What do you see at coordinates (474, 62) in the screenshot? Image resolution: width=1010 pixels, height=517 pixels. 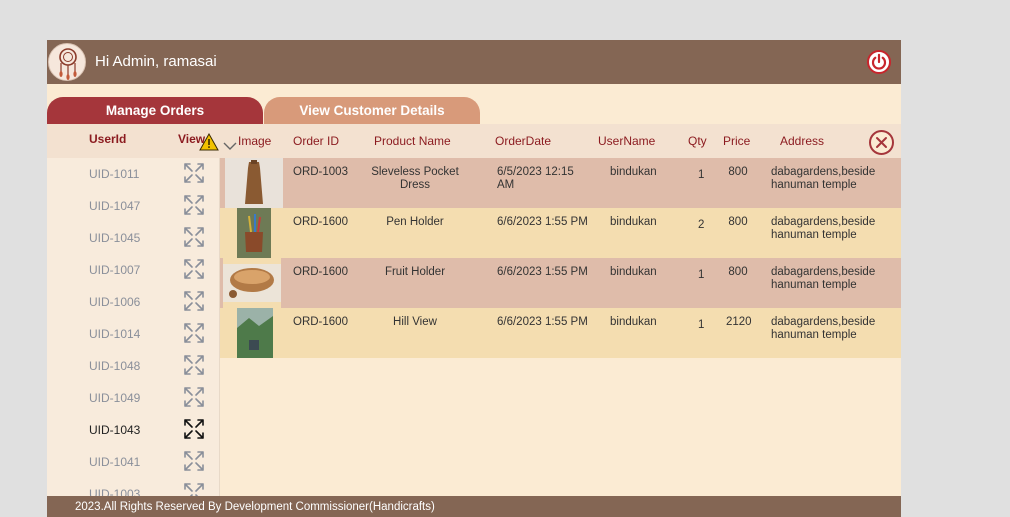 I see `header-bar: Hi Admin, ramasai` at bounding box center [474, 62].